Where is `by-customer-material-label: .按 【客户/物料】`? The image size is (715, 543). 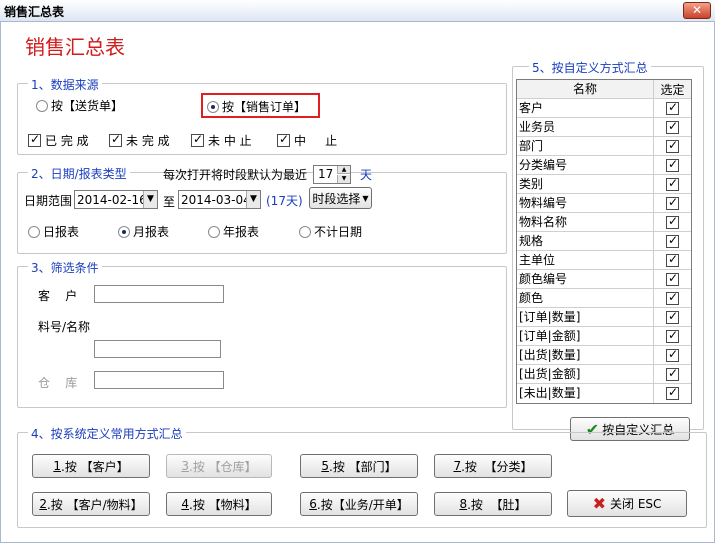 by-customer-material-label: .按 【客户/物料】 is located at coordinates (95, 504).